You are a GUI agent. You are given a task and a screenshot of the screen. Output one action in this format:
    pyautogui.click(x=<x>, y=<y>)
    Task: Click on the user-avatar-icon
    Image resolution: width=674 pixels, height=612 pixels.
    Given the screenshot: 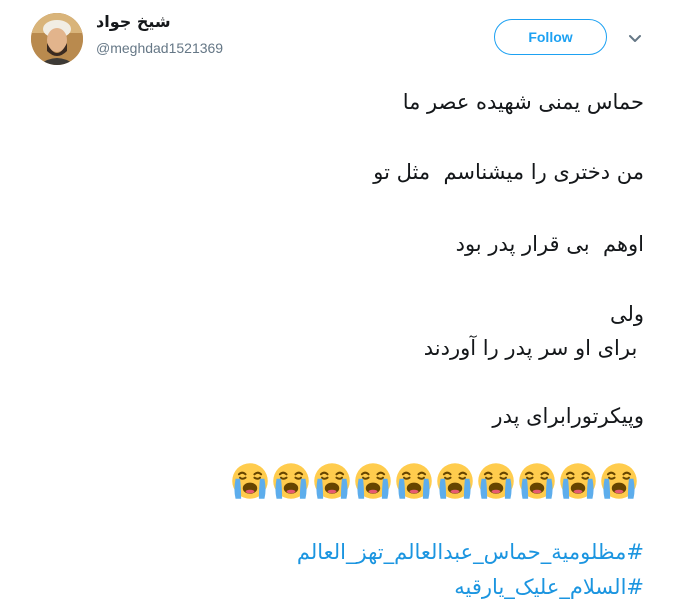 What is the action you would take?
    pyautogui.click(x=57, y=39)
    